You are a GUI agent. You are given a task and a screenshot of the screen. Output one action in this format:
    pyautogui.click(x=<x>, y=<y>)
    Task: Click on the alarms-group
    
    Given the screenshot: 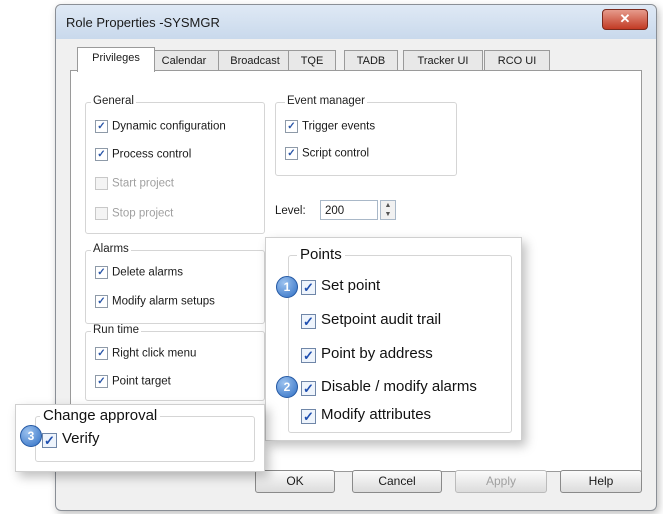 What is the action you would take?
    pyautogui.click(x=175, y=287)
    